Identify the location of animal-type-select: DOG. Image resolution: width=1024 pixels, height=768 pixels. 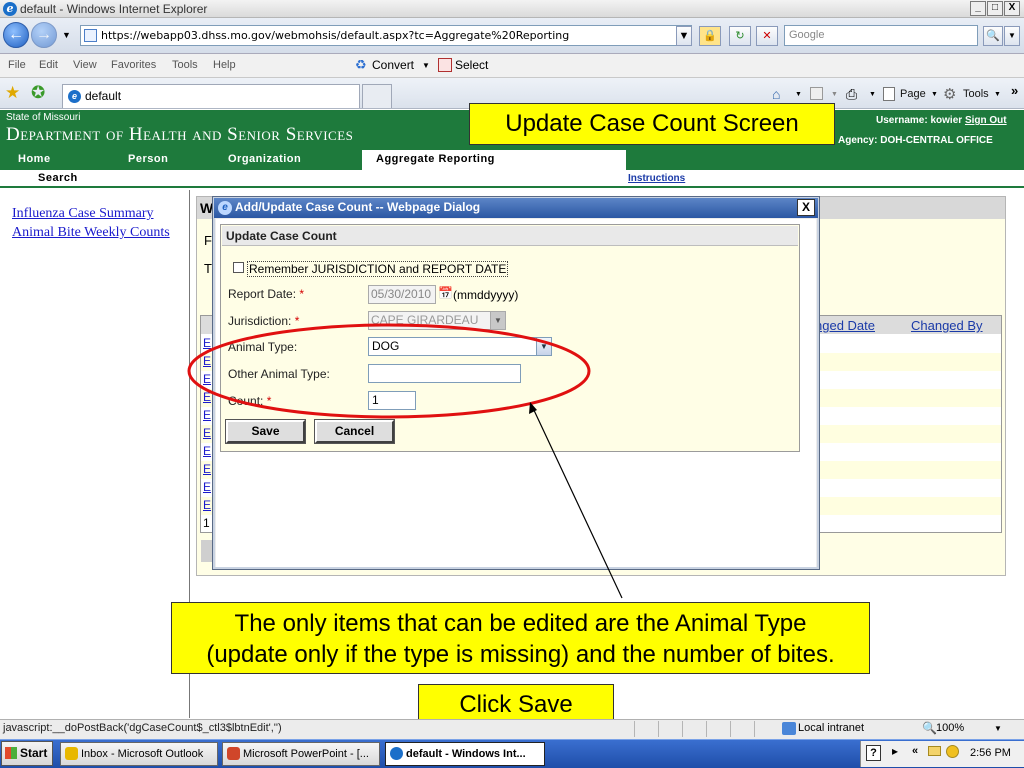
(460, 346).